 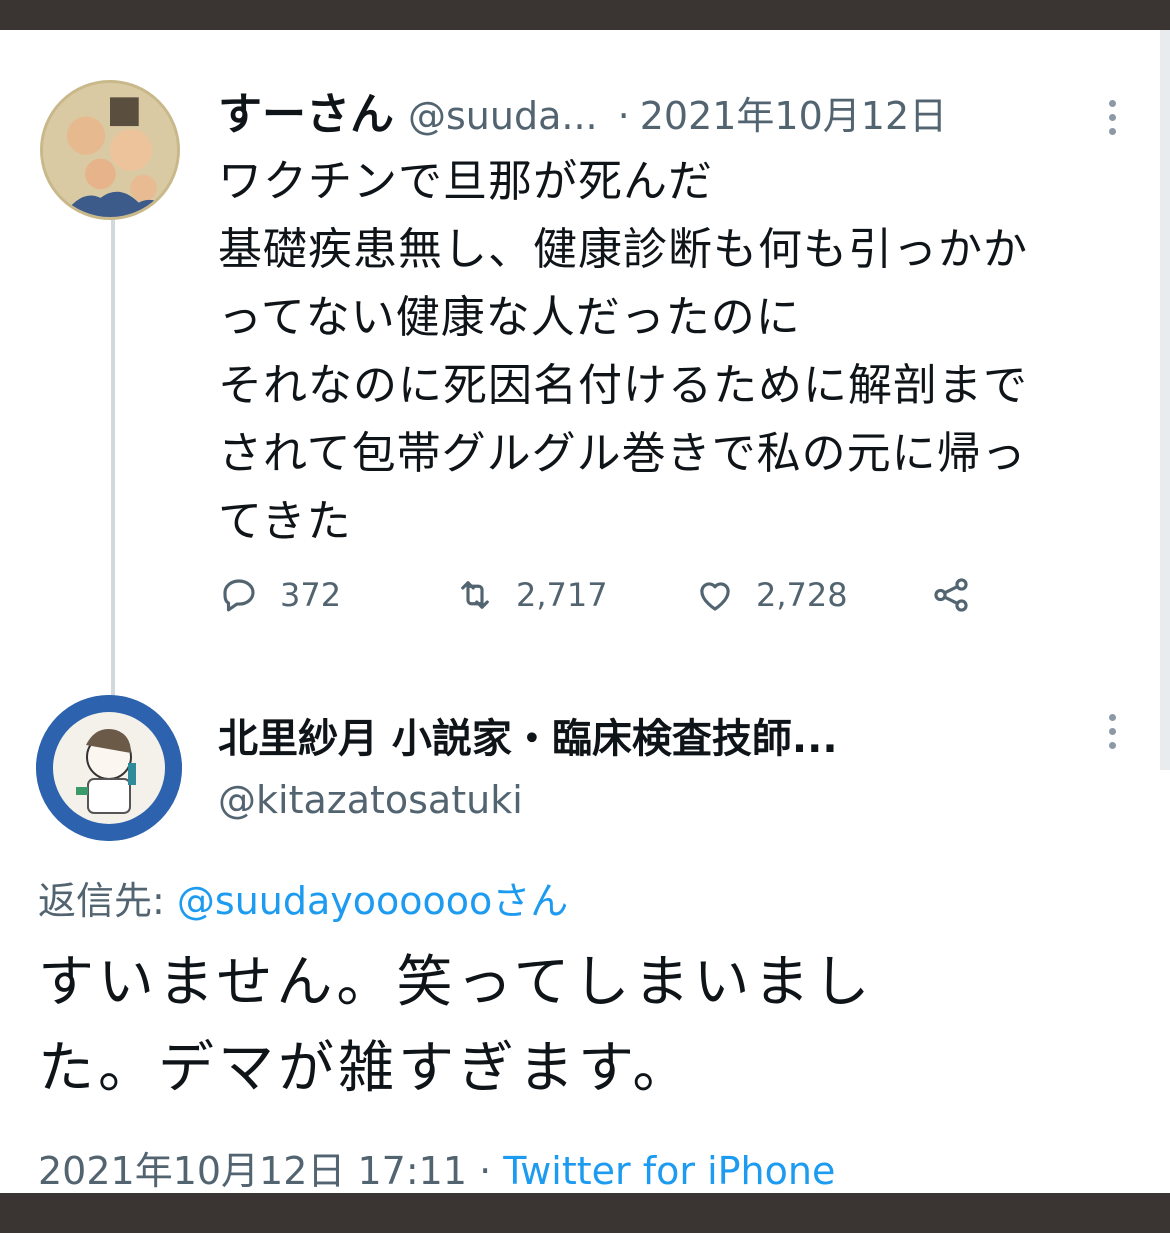 What do you see at coordinates (365, 1068) in the screenshot?
I see `tweet-text-line: た。デマが雑すぎます。` at bounding box center [365, 1068].